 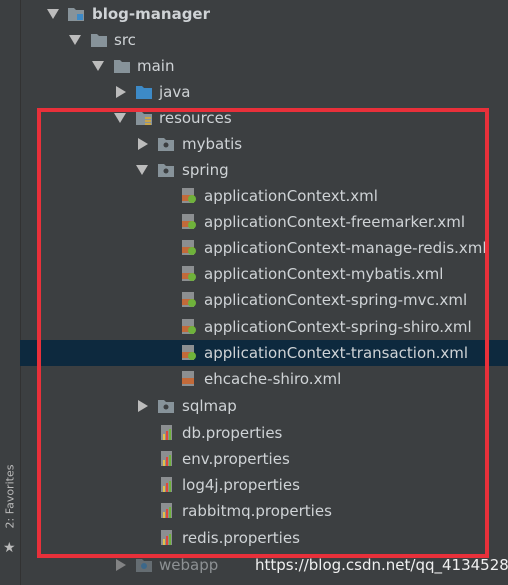 What do you see at coordinates (257, 511) in the screenshot?
I see `tree-label: rabbitmq.properties` at bounding box center [257, 511].